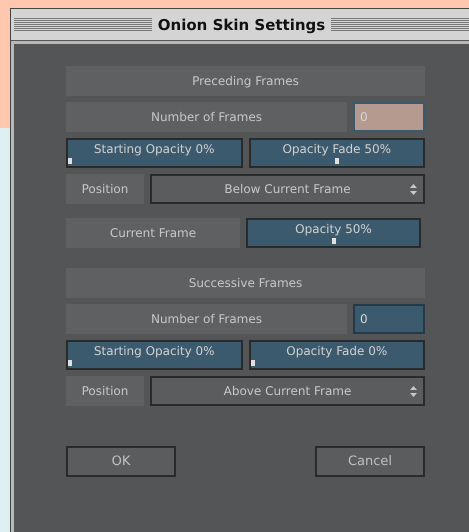  What do you see at coordinates (333, 233) in the screenshot?
I see `opacity-slider: Opacity 50%` at bounding box center [333, 233].